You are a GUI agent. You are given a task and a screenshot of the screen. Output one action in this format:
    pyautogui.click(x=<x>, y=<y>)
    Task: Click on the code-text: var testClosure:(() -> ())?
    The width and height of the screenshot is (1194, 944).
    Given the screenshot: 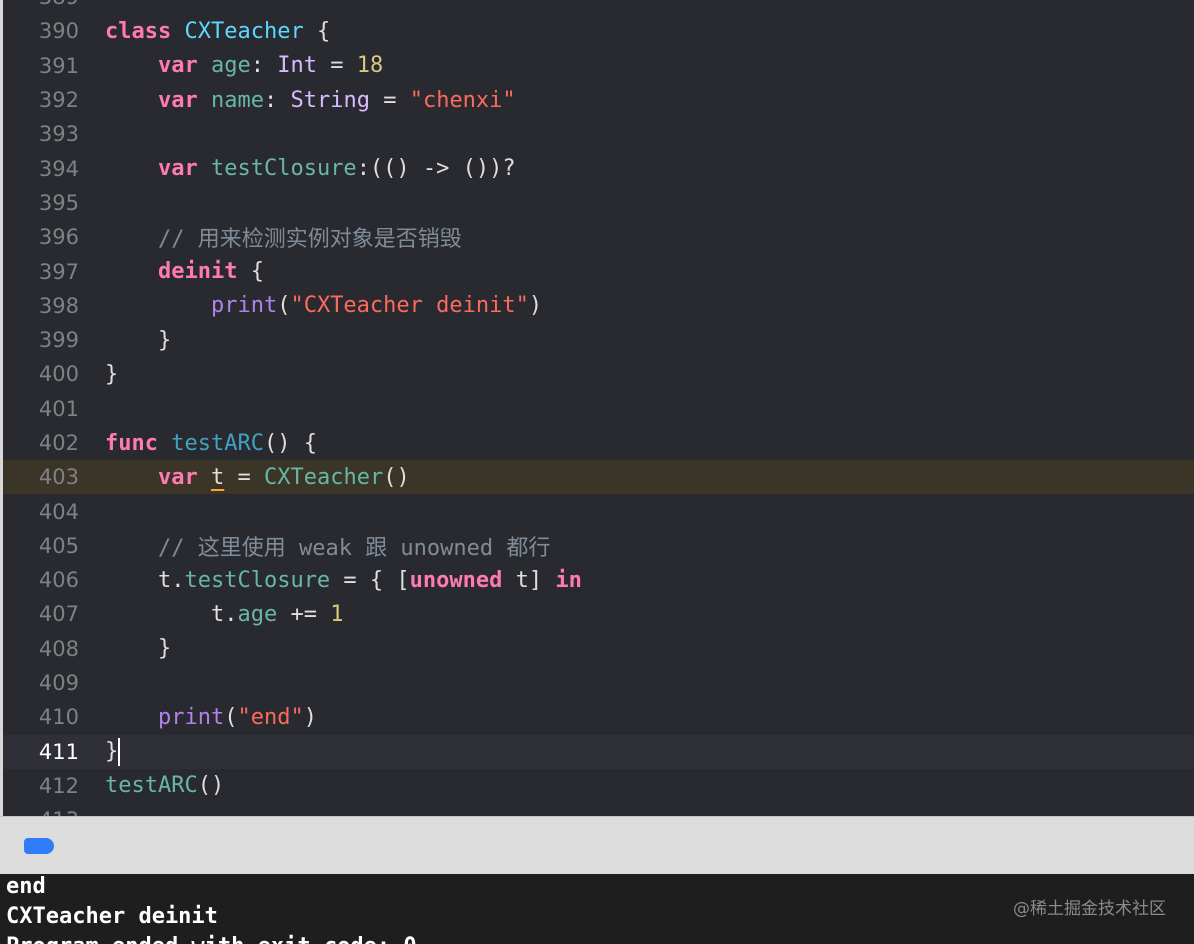 What is the action you would take?
    pyautogui.click(x=297, y=168)
    